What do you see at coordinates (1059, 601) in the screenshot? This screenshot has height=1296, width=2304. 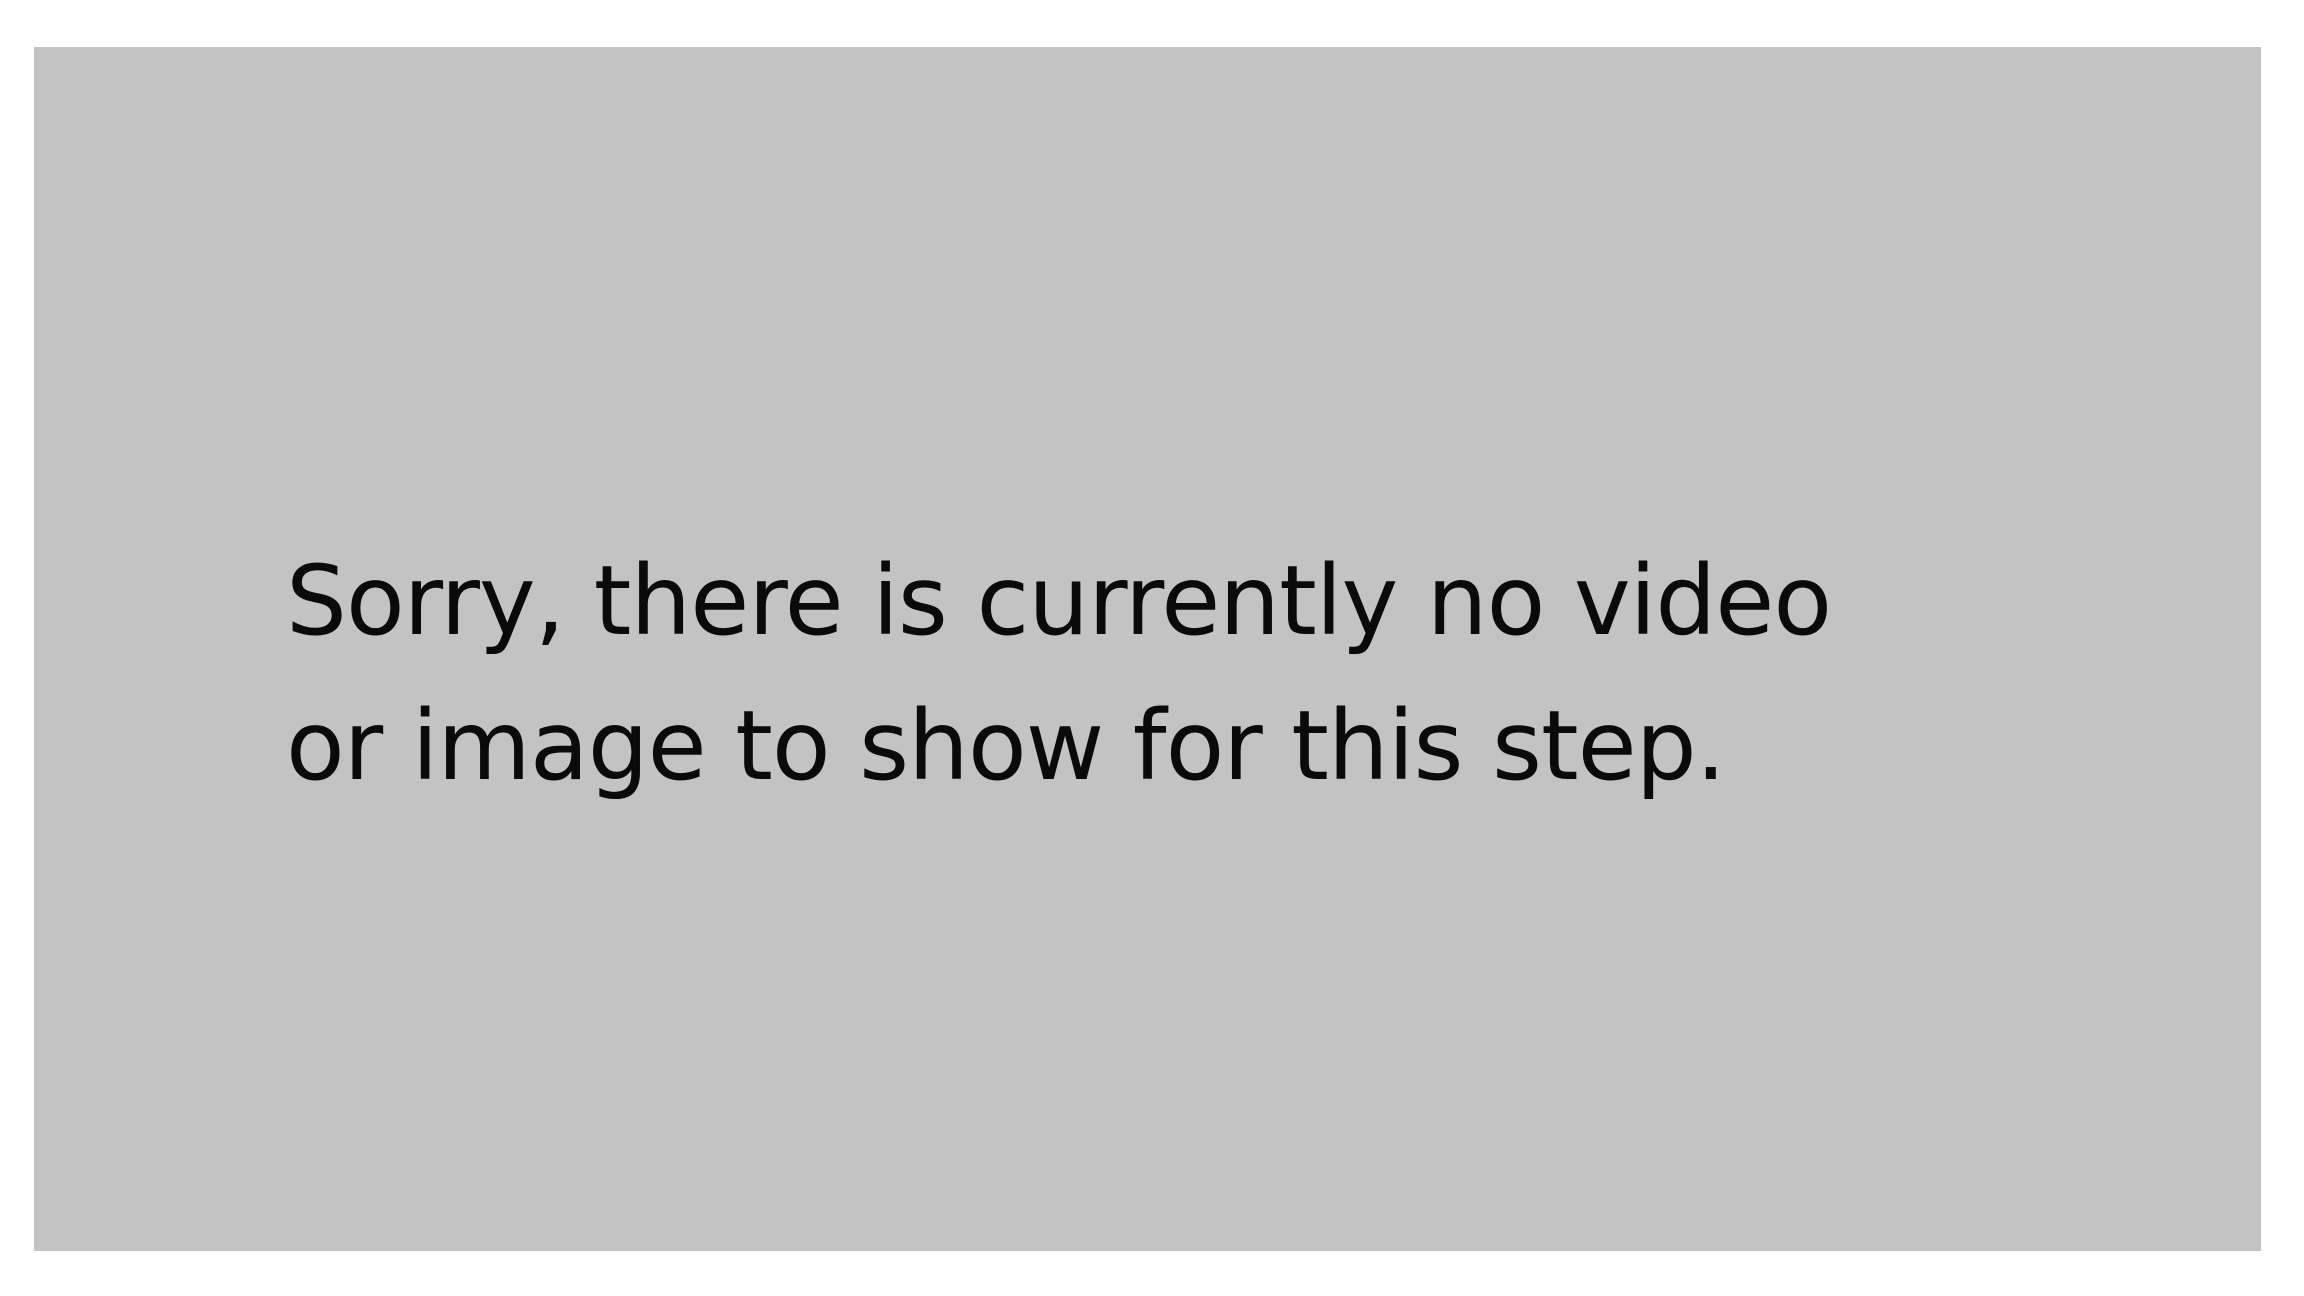 I see `no-media-message-line-1: Sorry, there is currently no video` at bounding box center [1059, 601].